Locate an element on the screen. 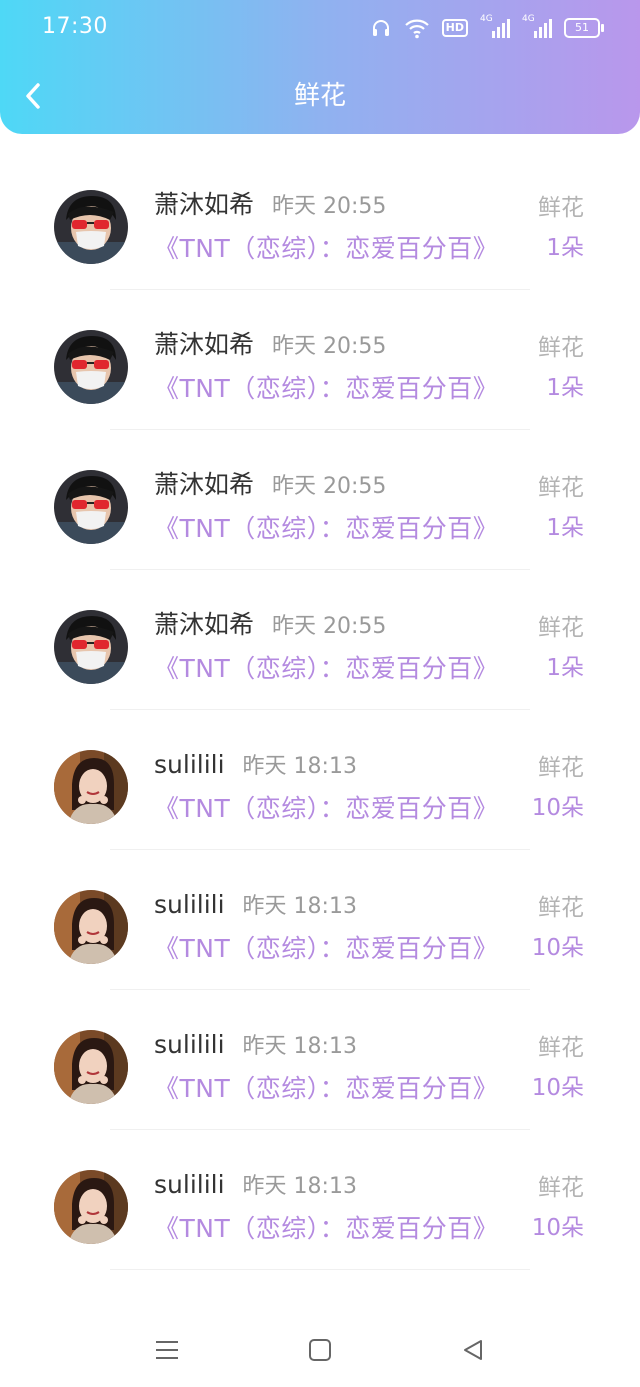  menu-icon is located at coordinates (167, 1350).